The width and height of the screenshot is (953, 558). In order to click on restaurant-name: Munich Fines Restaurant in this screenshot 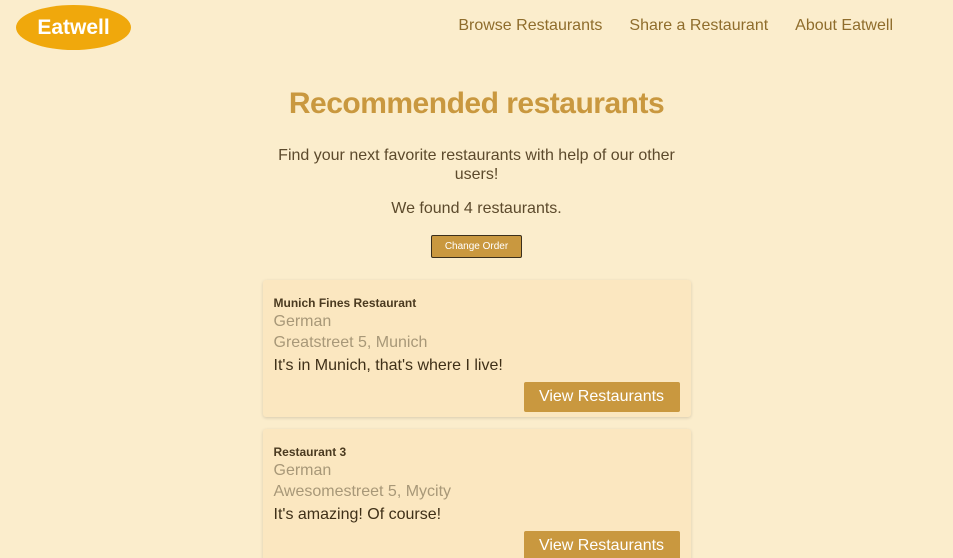, I will do `click(345, 303)`.